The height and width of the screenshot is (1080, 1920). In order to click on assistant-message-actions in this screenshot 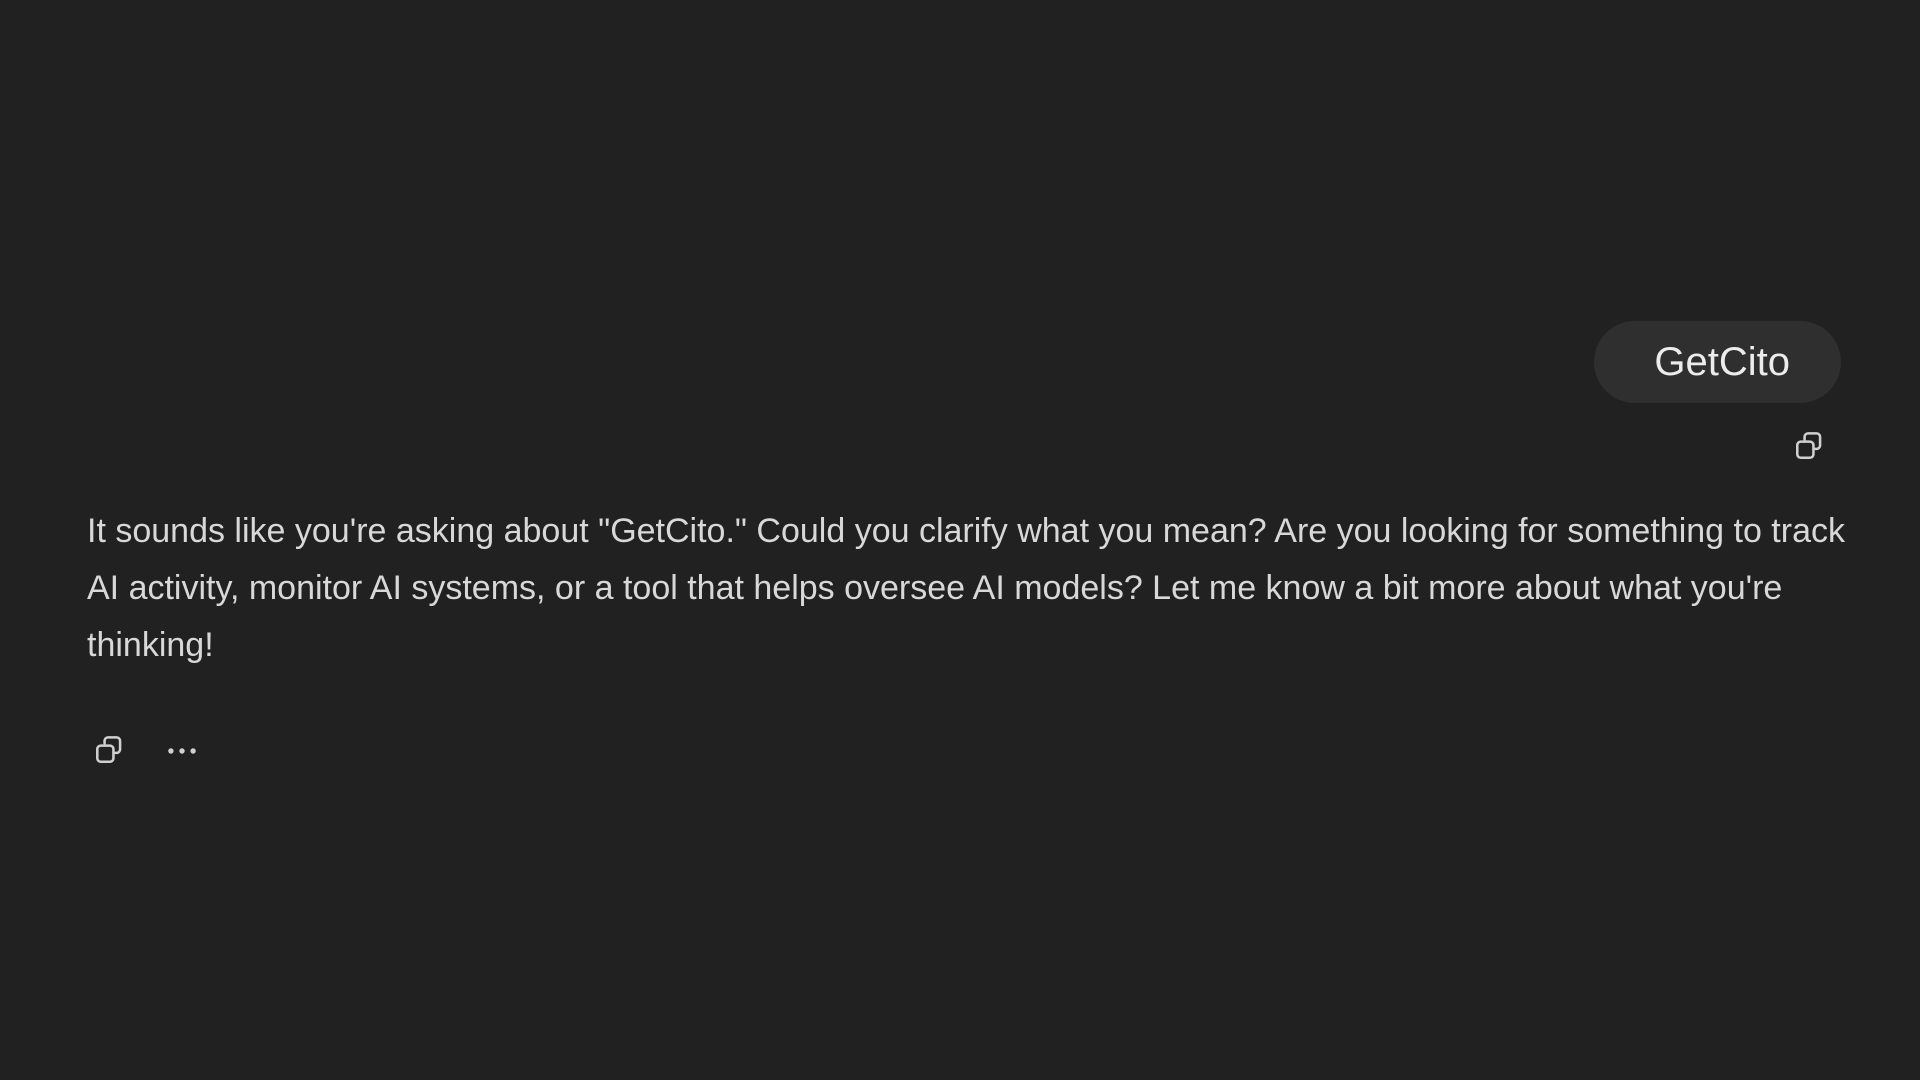, I will do `click(968, 751)`.